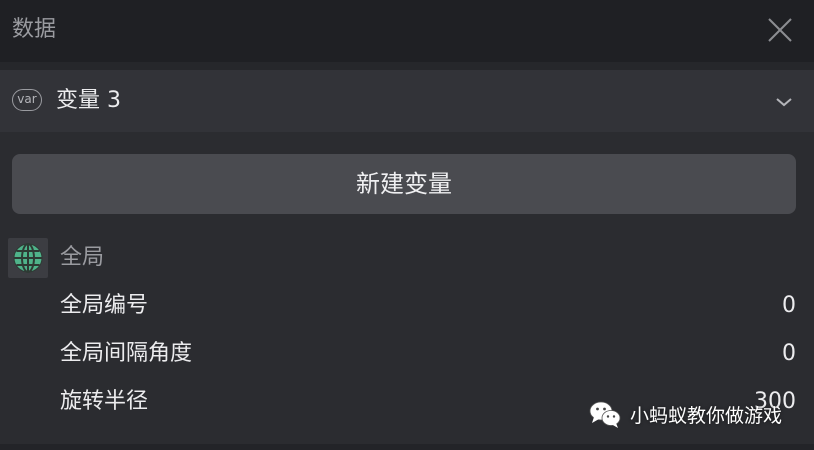 This screenshot has height=450, width=814. I want to click on variable-name: 旋转半径, so click(104, 401).